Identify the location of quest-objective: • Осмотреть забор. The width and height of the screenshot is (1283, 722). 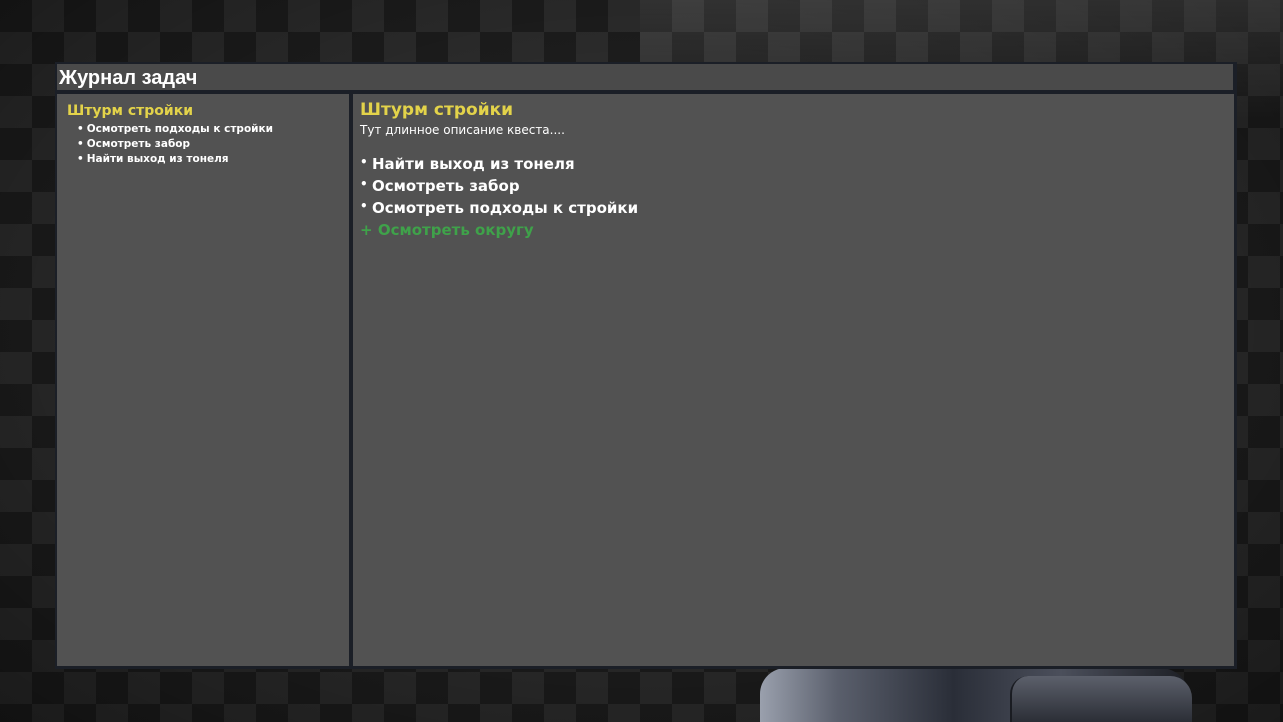
(499, 186).